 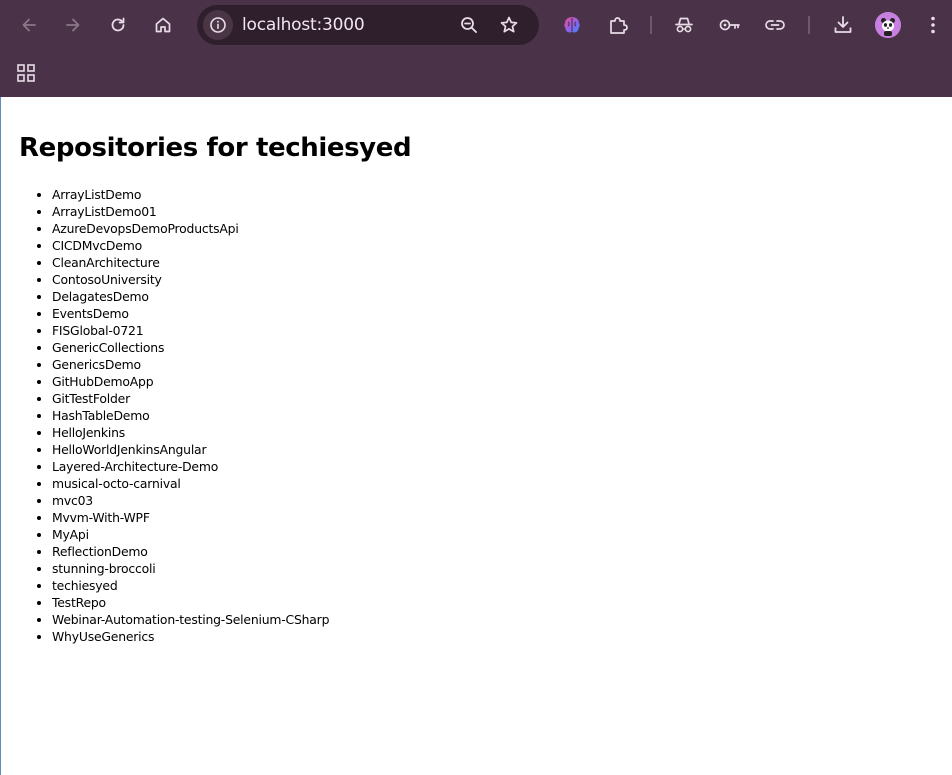 I want to click on repository-list-item: WhyUseGenerics, so click(x=190, y=636).